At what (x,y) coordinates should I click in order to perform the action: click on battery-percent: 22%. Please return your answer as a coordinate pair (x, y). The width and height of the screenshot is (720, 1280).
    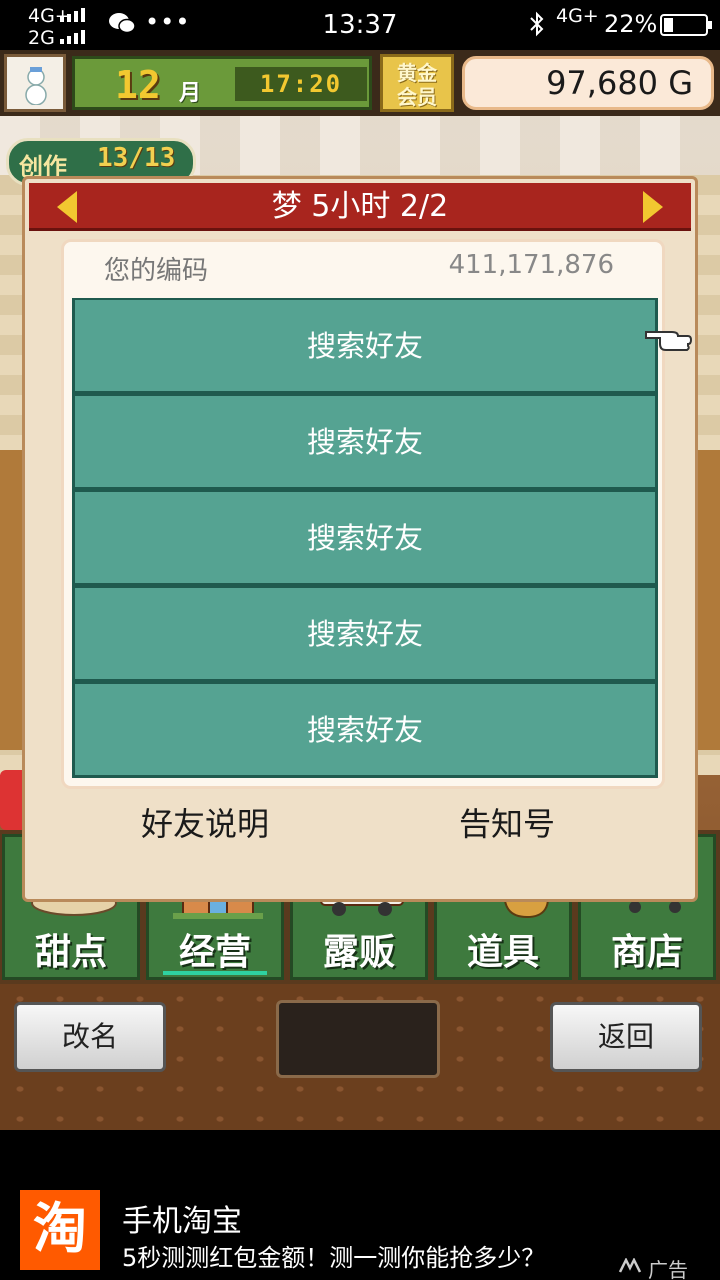
    Looking at the image, I should click on (631, 24).